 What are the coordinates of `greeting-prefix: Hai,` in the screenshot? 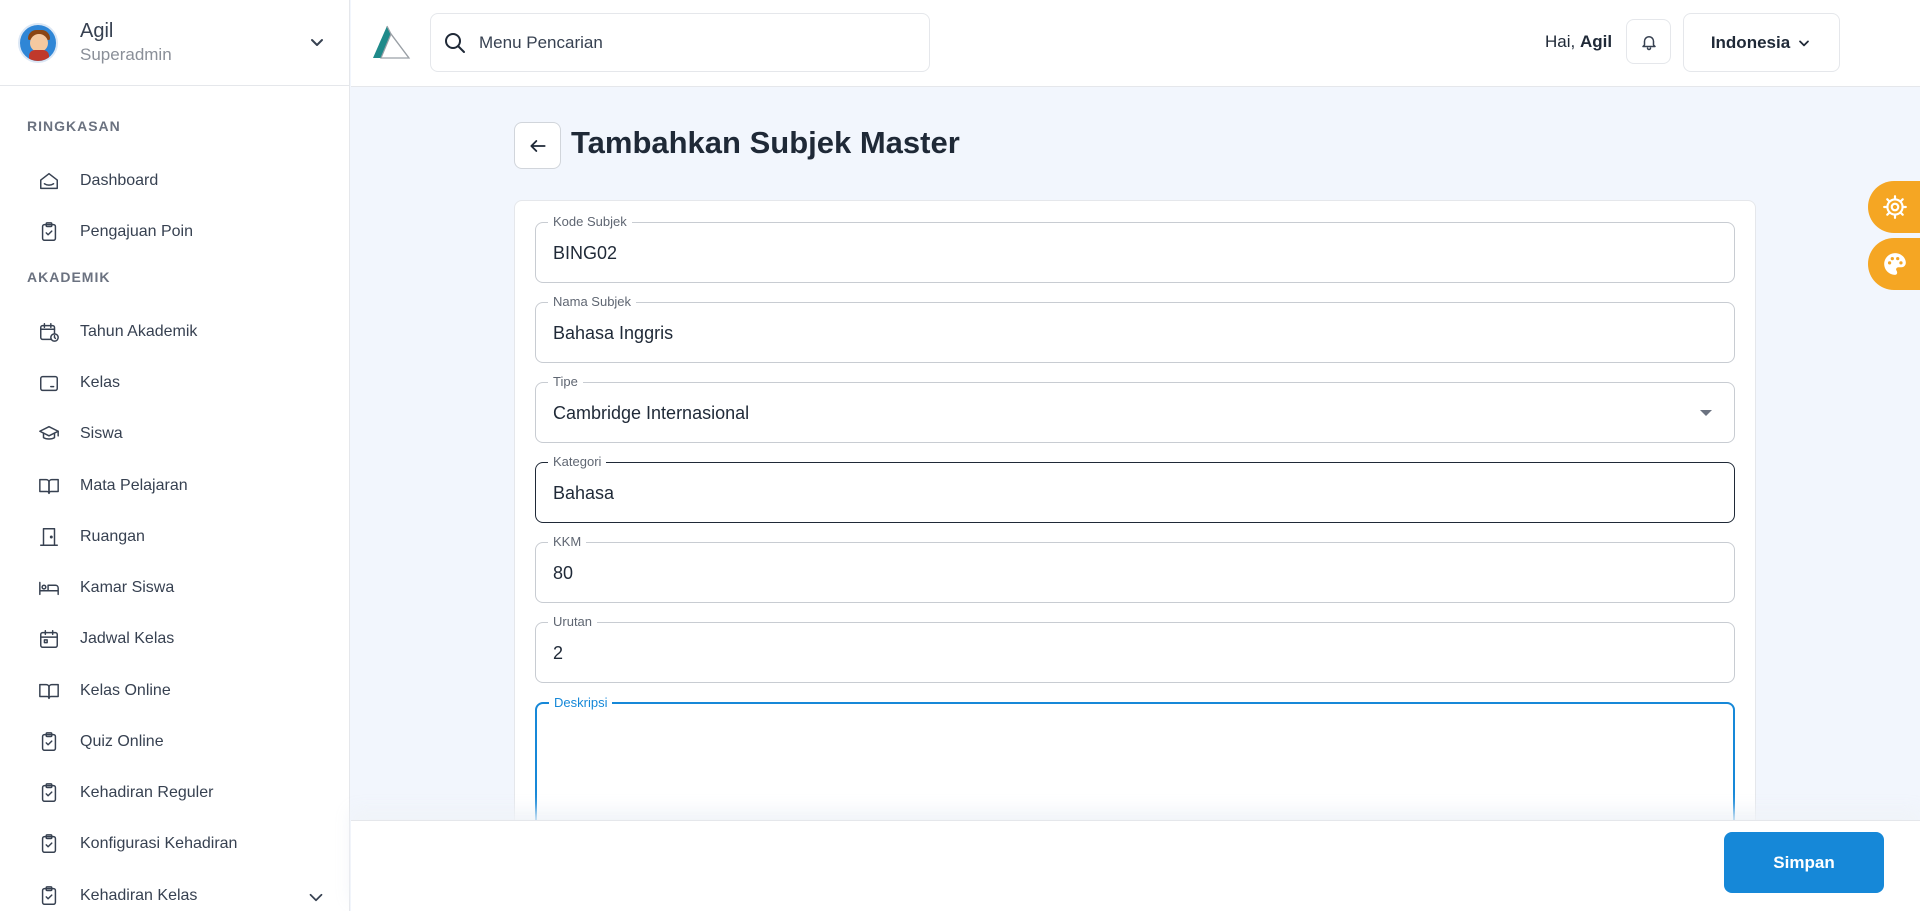 It's located at (1560, 41).